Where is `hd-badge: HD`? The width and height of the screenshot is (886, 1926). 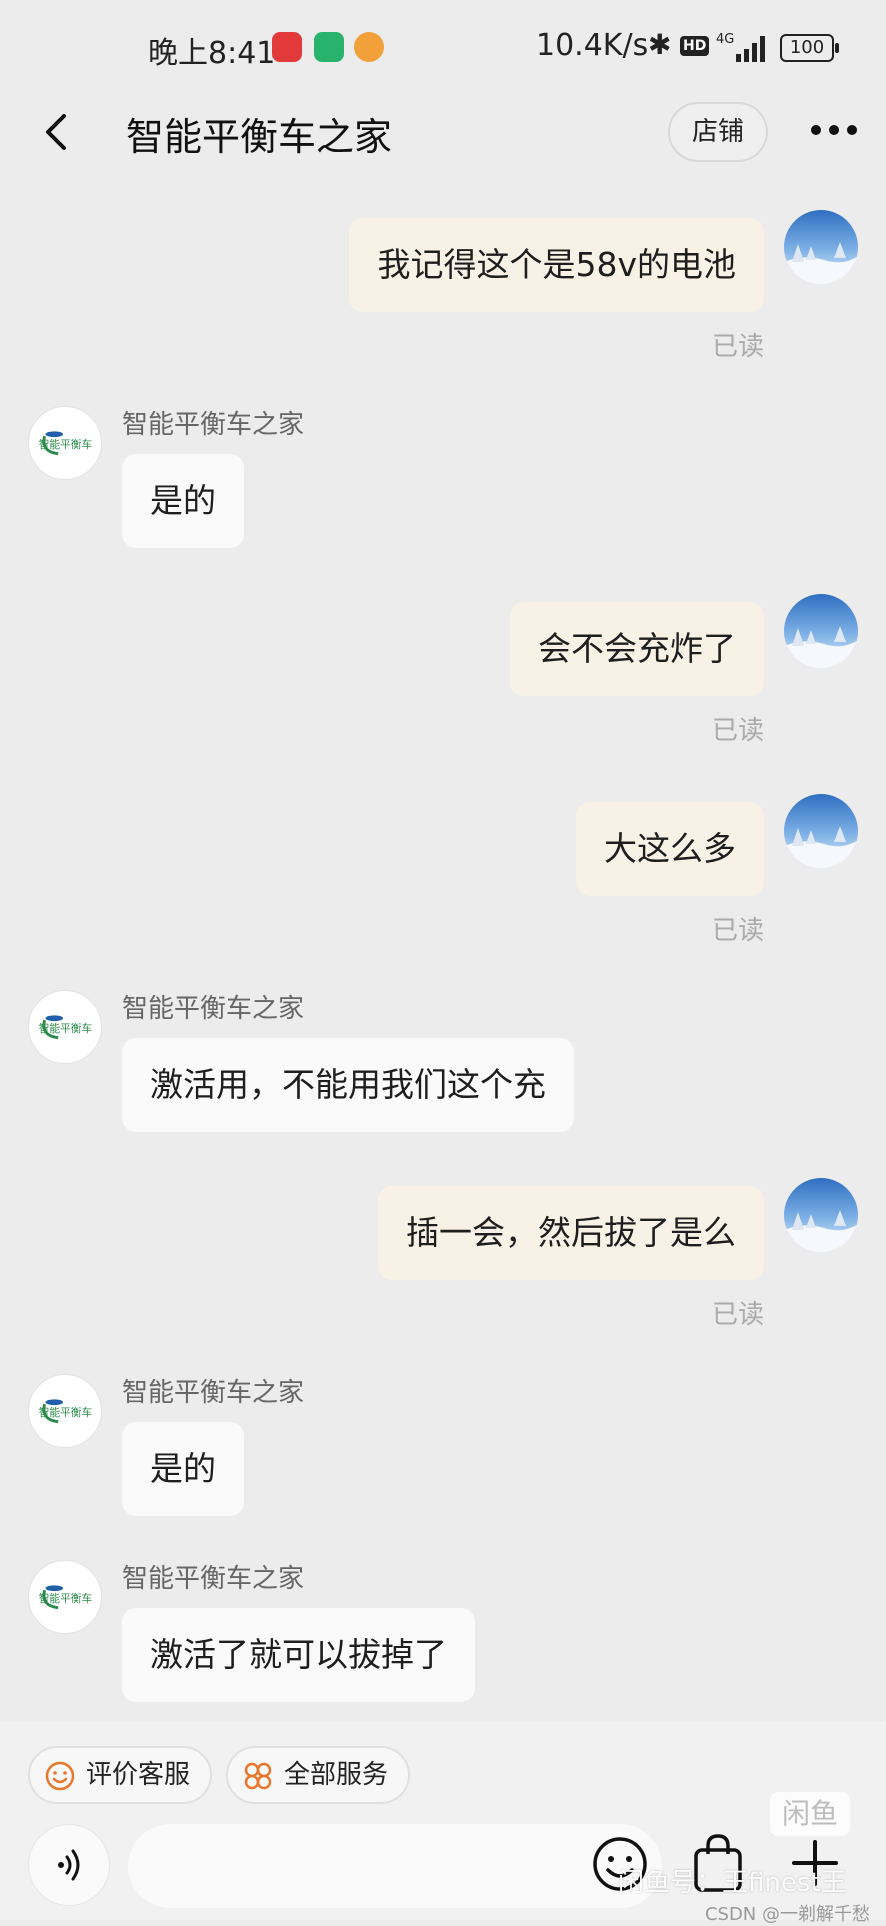 hd-badge: HD is located at coordinates (695, 46).